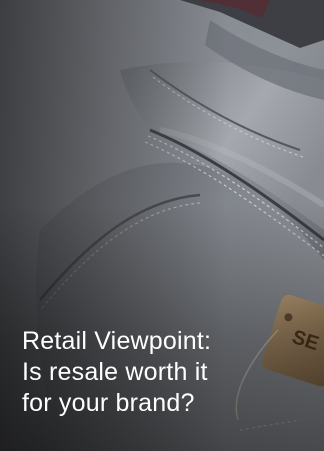  I want to click on article-title-line-1: Retail Viewpoint:, so click(117, 341).